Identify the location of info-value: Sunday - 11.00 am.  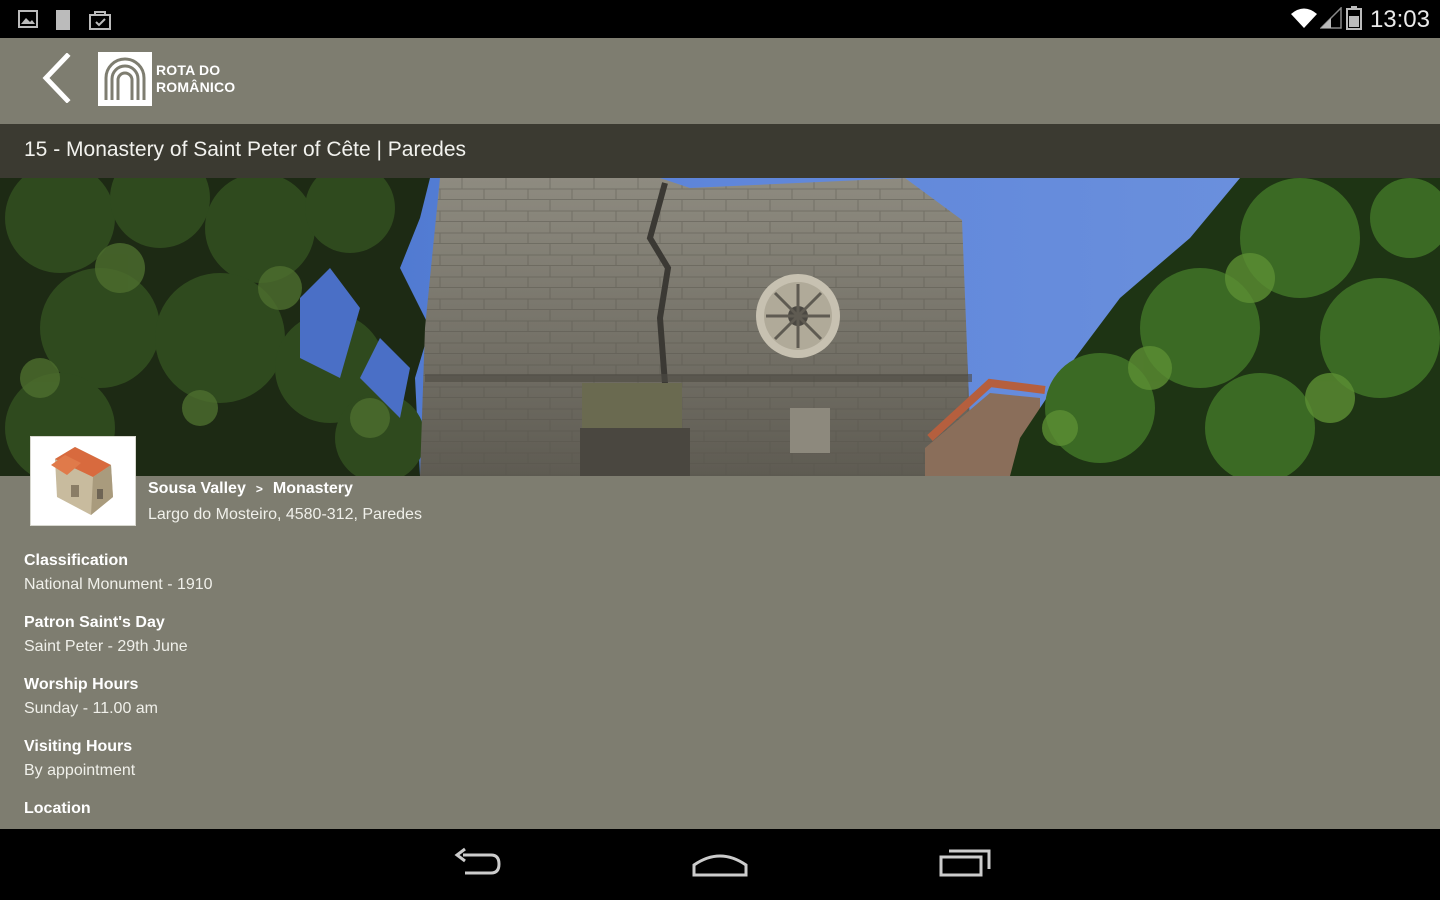
(91, 708).